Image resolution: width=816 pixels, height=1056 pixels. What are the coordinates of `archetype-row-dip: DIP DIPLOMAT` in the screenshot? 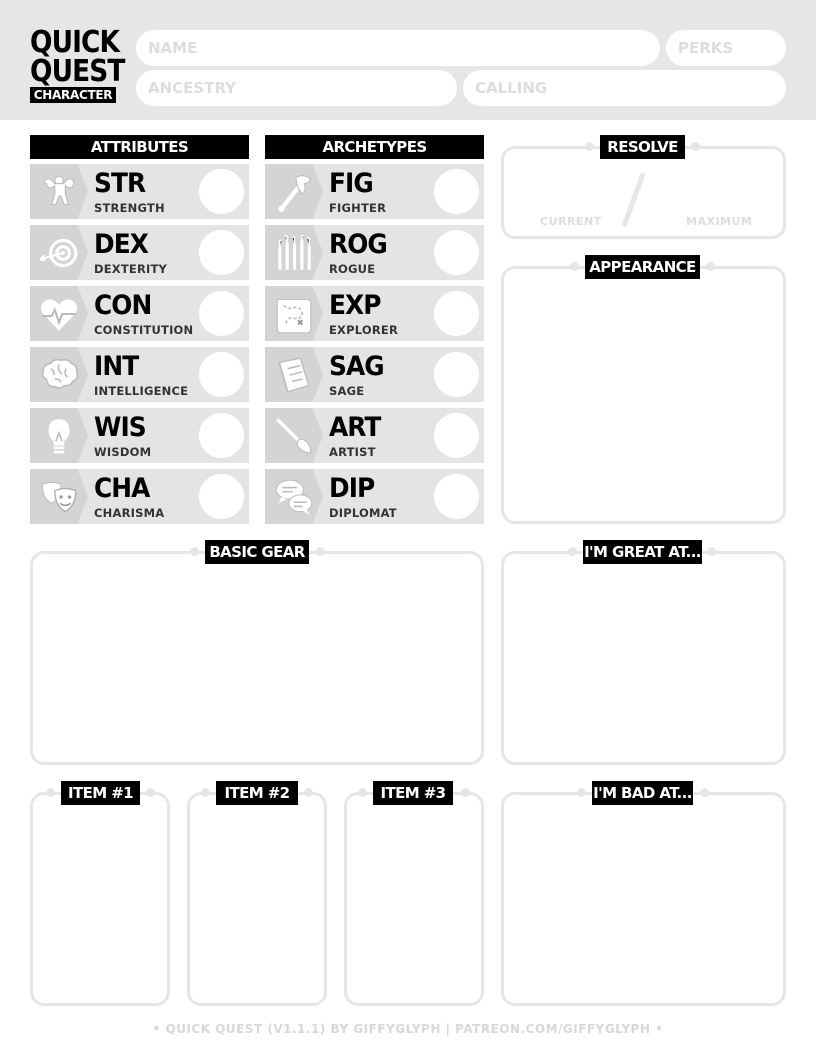 It's located at (374, 496).